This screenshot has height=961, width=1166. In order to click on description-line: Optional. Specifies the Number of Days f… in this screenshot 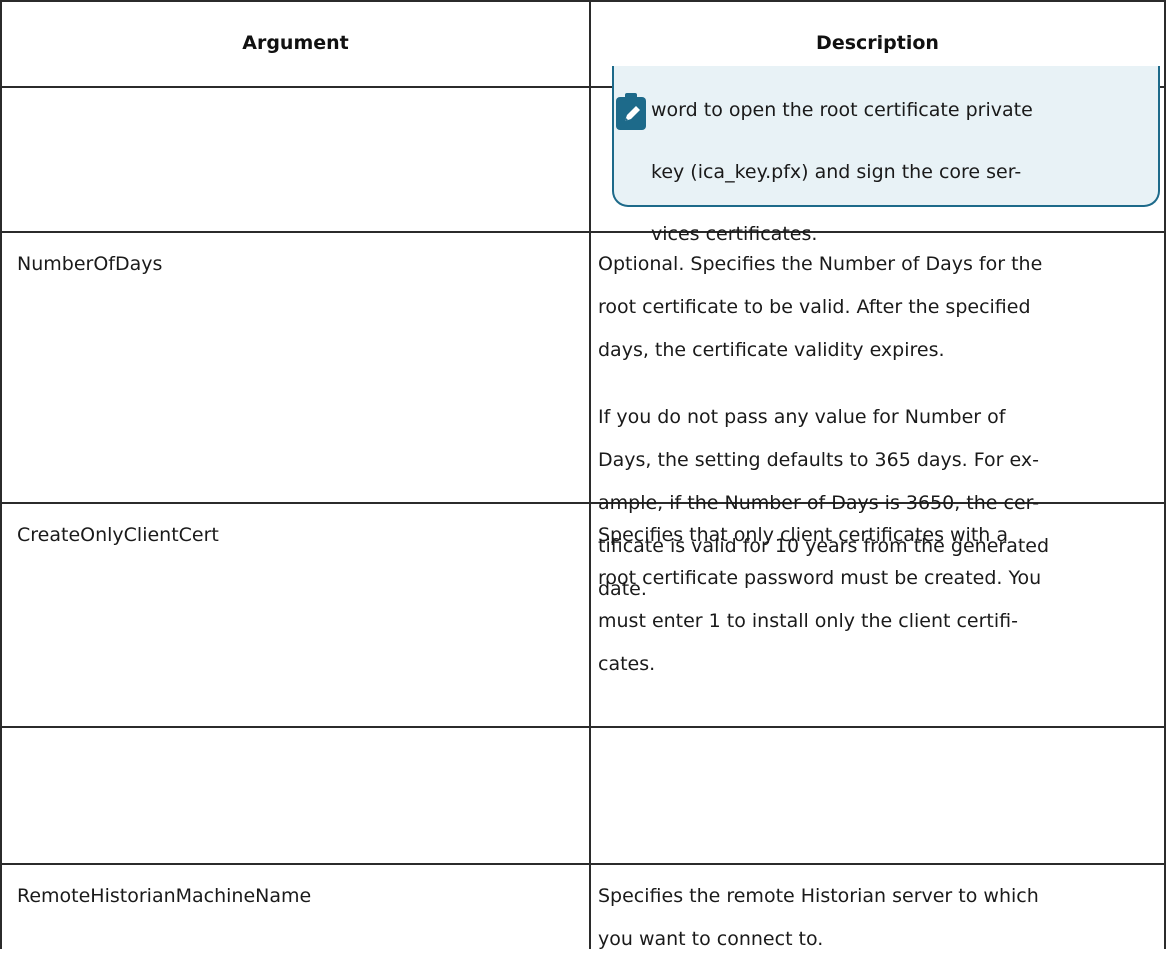, I will do `click(820, 264)`.